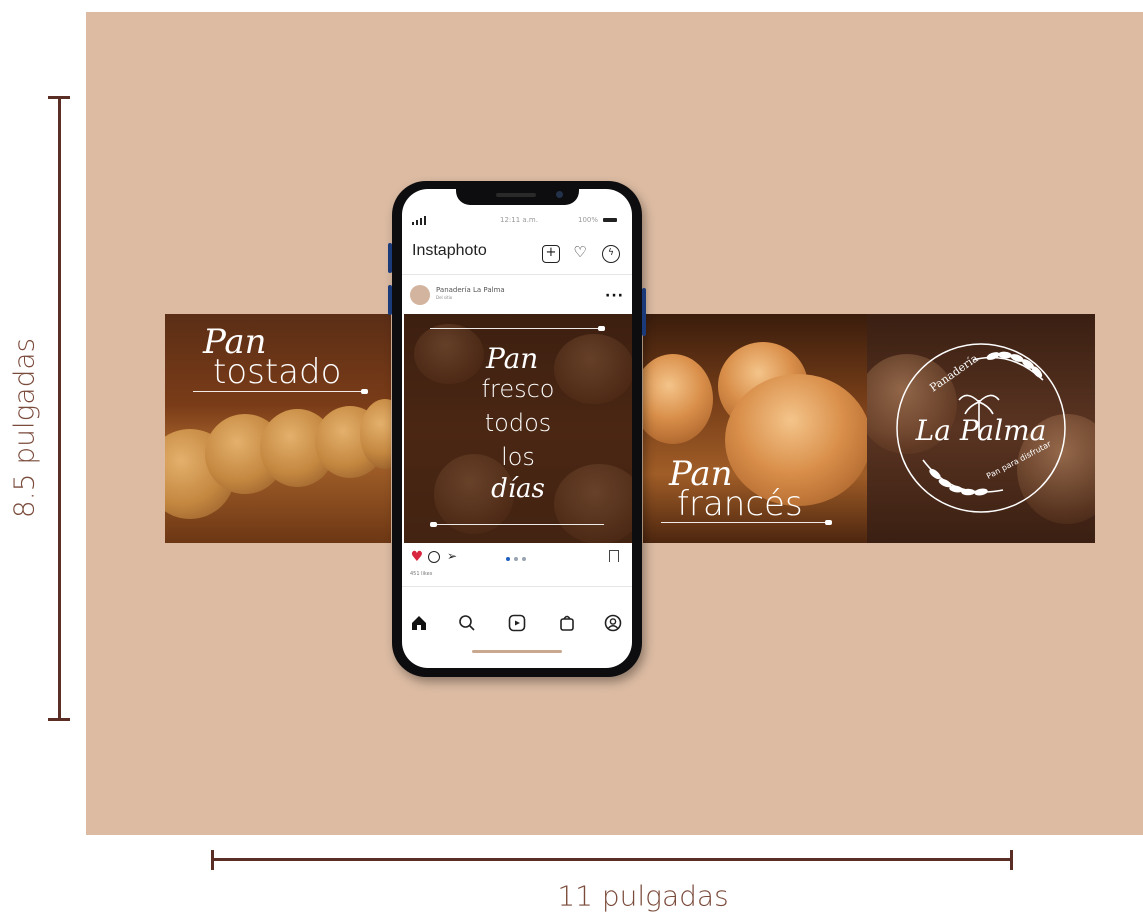  What do you see at coordinates (512, 358) in the screenshot?
I see `panel2-script-word: Pan` at bounding box center [512, 358].